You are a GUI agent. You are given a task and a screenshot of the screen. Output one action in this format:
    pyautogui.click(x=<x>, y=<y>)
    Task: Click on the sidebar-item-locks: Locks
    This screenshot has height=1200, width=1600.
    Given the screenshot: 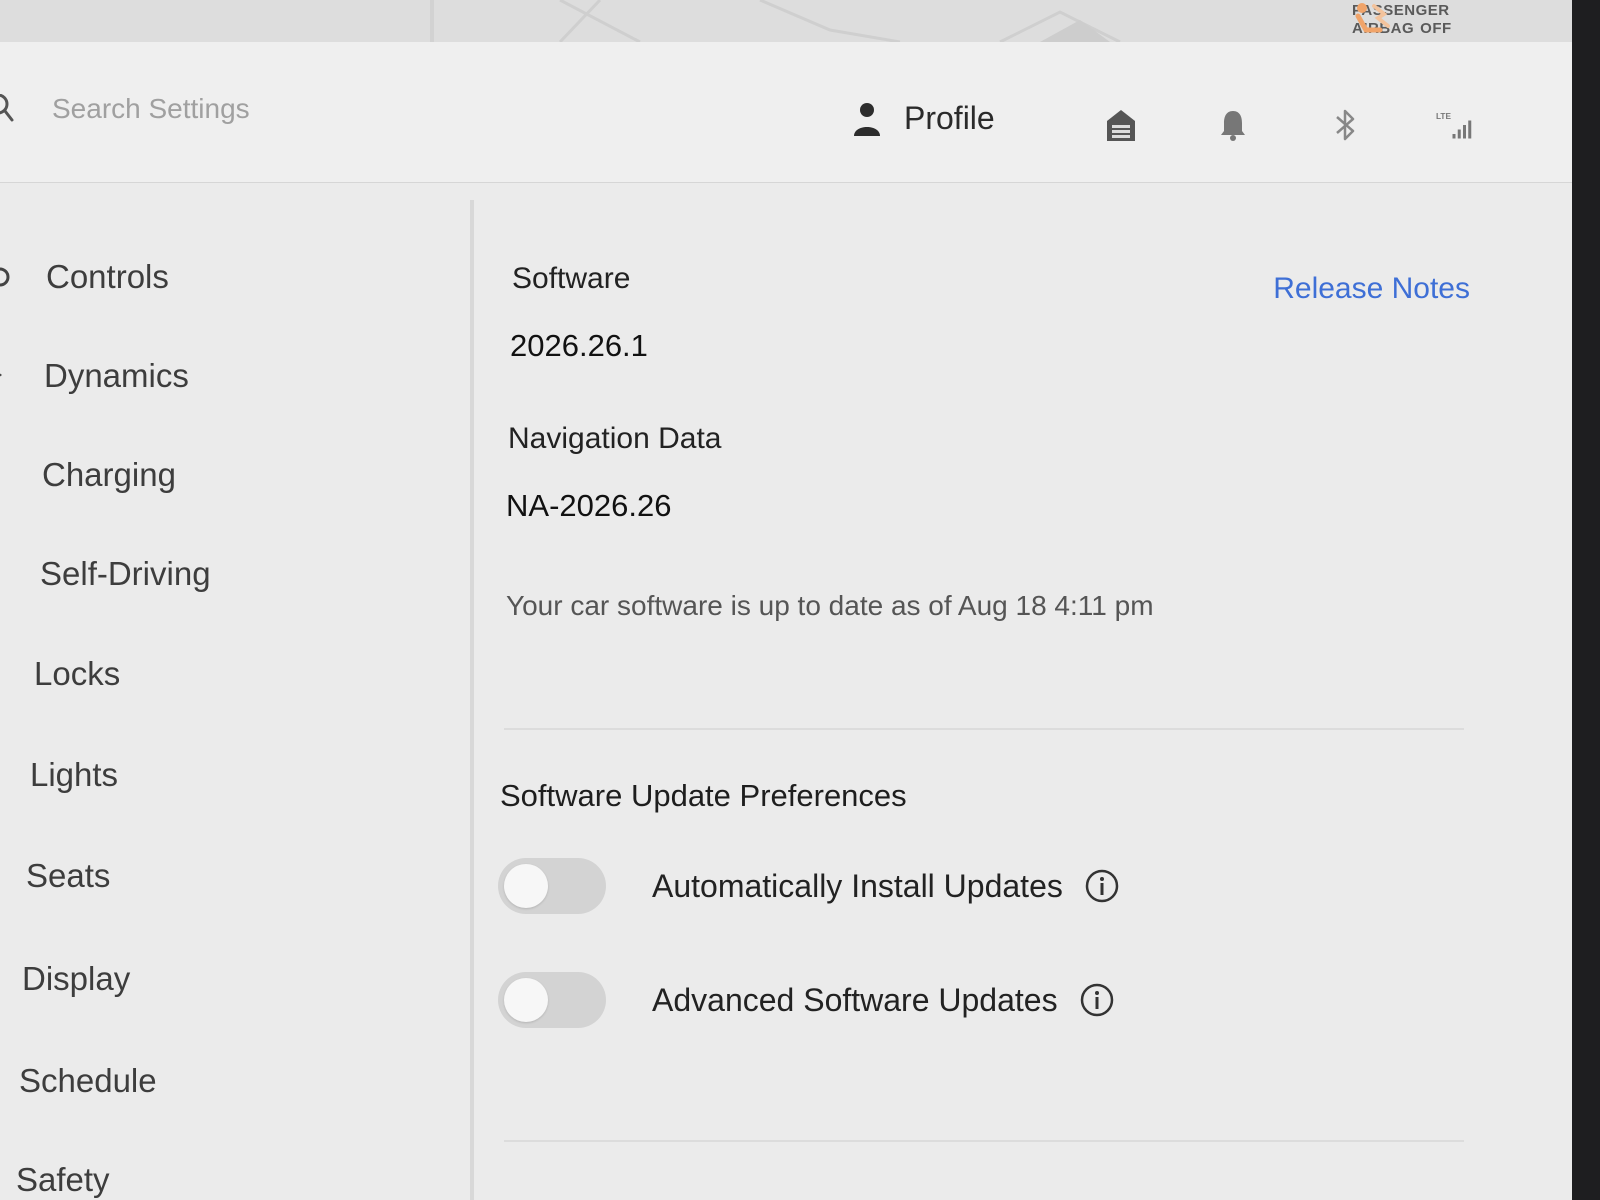 What is the action you would take?
    pyautogui.click(x=77, y=674)
    